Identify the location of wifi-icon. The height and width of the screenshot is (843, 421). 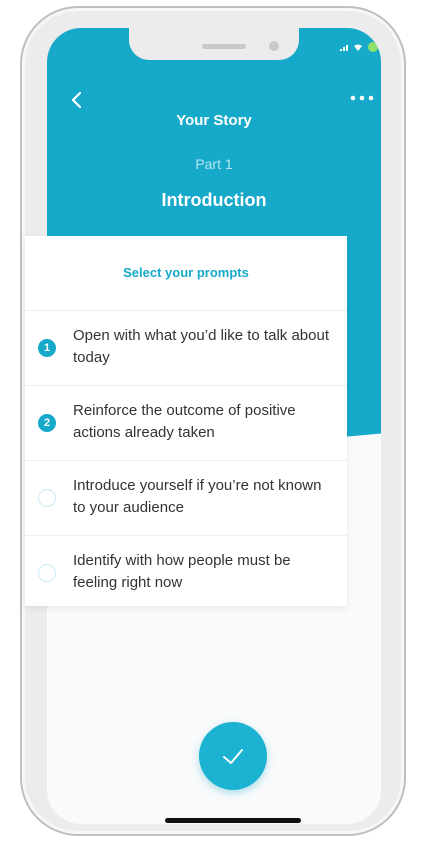
(358, 47).